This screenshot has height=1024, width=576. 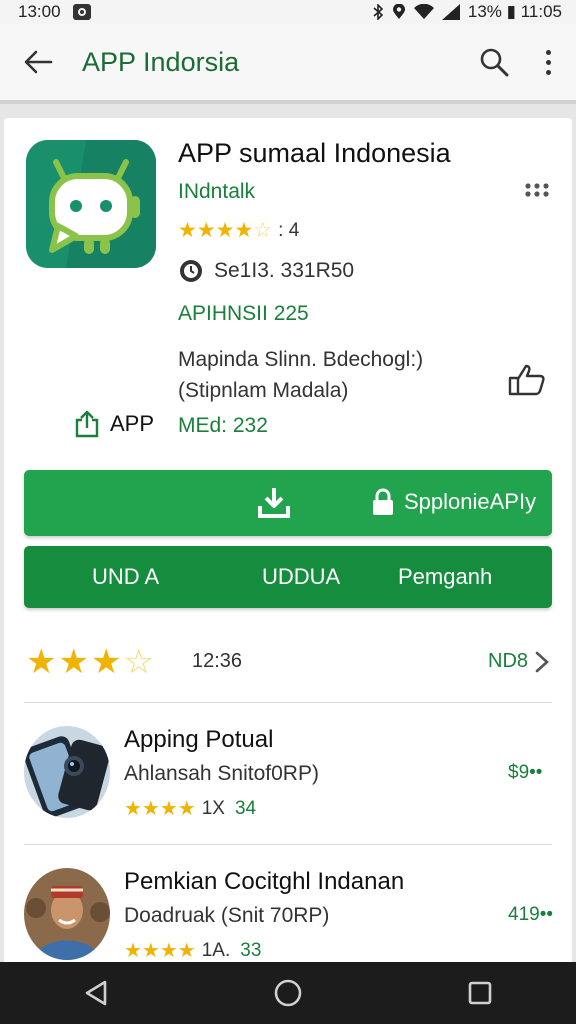 I want to click on page-title: APP Indorsia, so click(x=161, y=61).